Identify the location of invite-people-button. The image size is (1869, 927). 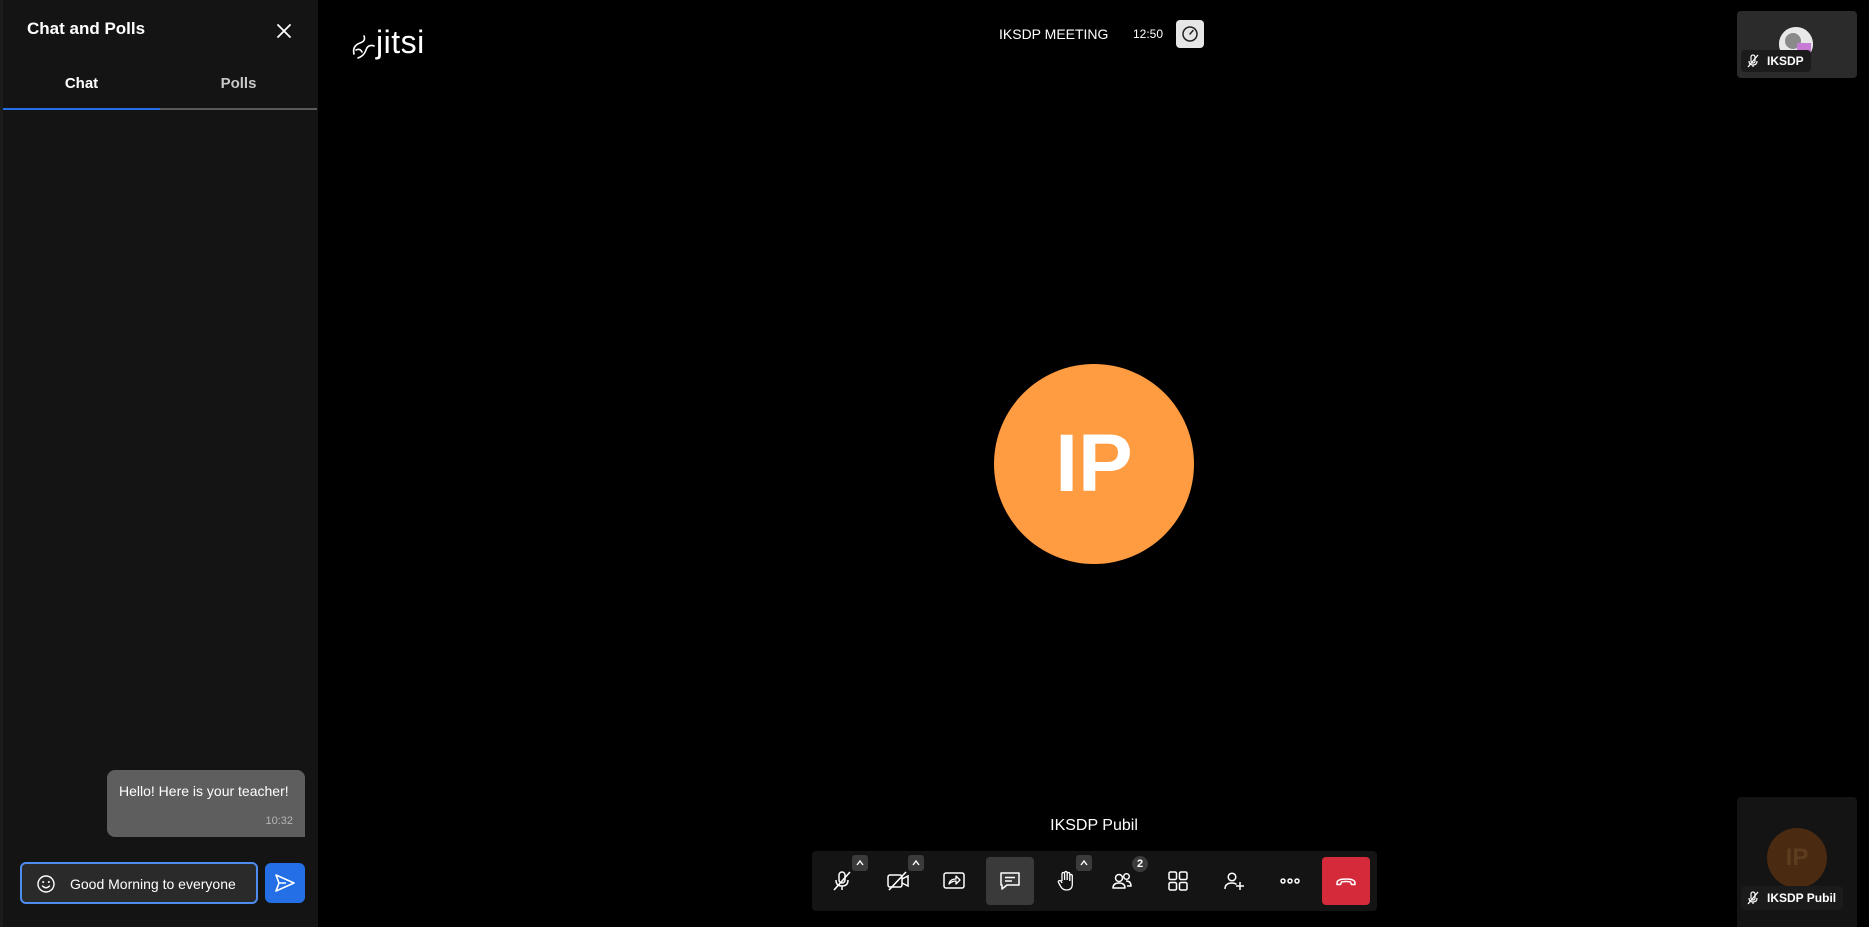
(1234, 881).